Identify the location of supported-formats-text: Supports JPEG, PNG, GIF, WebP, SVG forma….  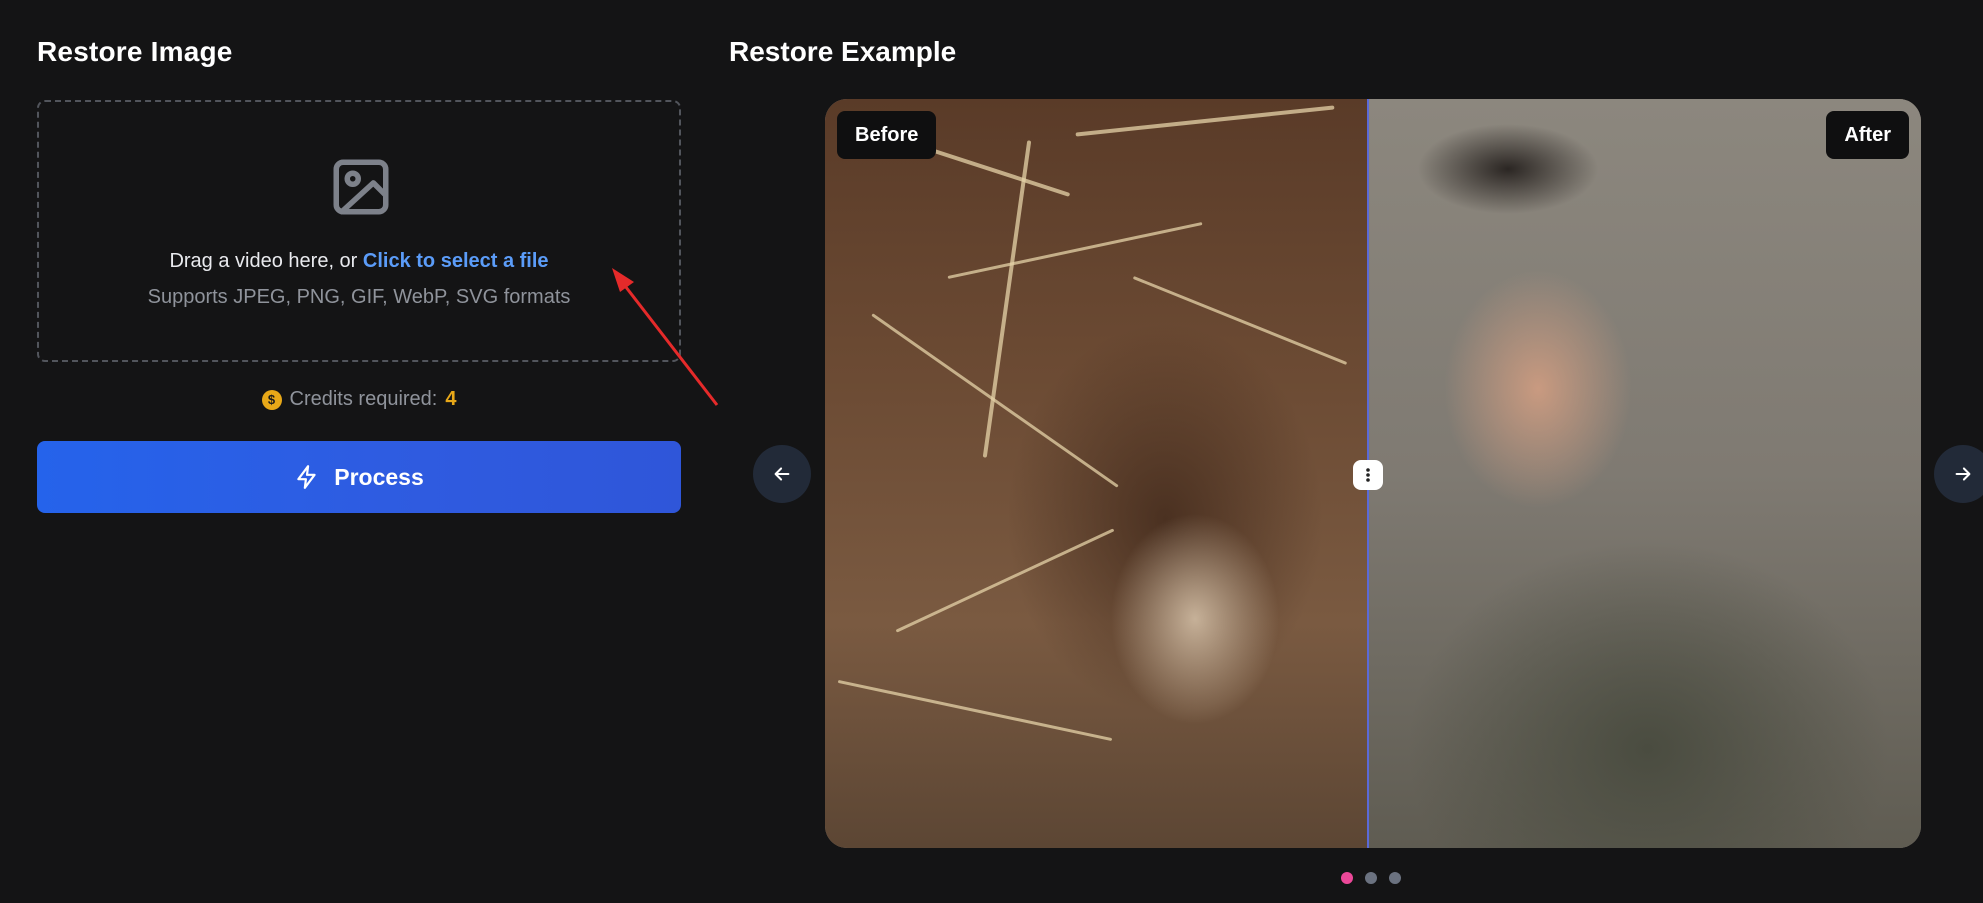
(359, 297).